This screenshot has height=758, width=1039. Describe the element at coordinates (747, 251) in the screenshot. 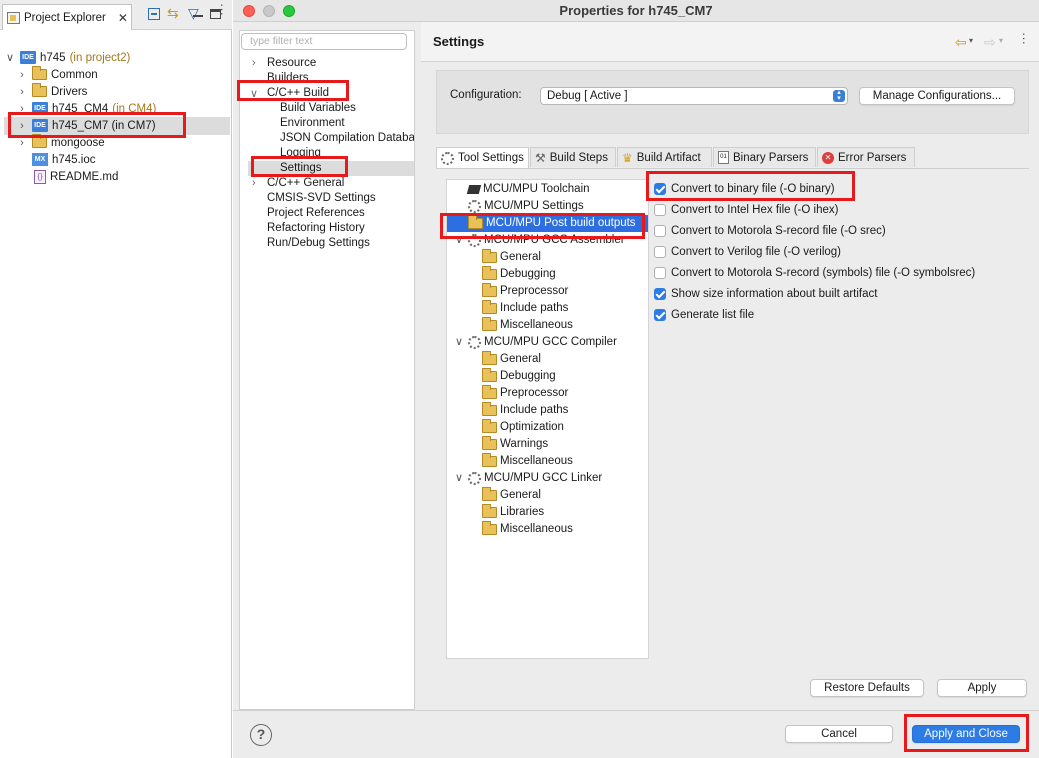

I see `option-convert-verilog: Convert to Verilog file (-O verilog)` at that location.